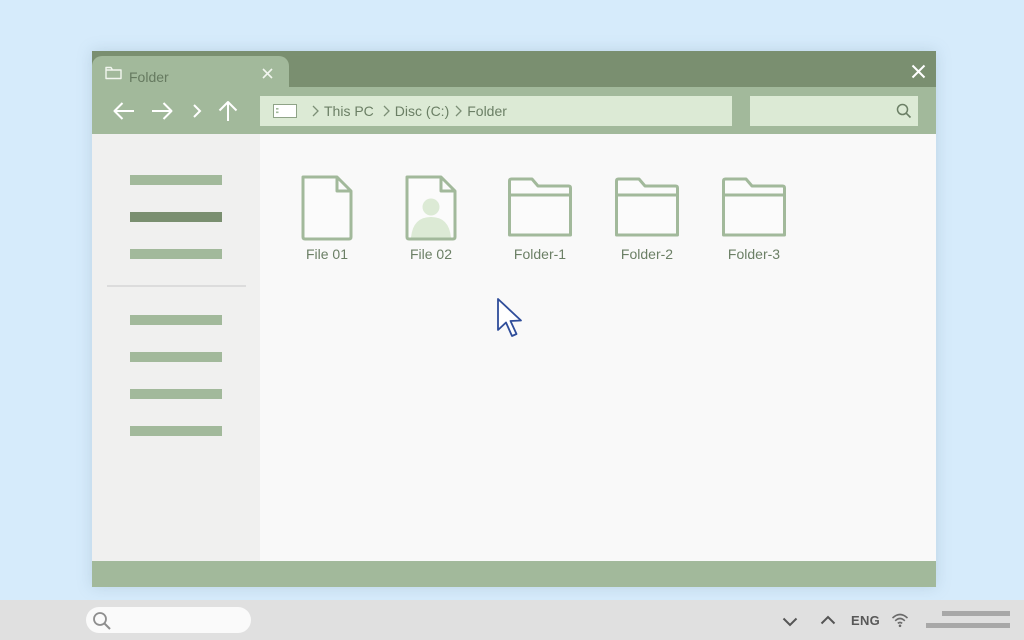  I want to click on close-icon, so click(267, 73).